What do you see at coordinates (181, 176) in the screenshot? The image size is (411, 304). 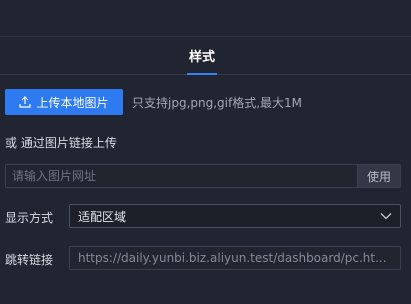 I see `image-url-input` at bounding box center [181, 176].